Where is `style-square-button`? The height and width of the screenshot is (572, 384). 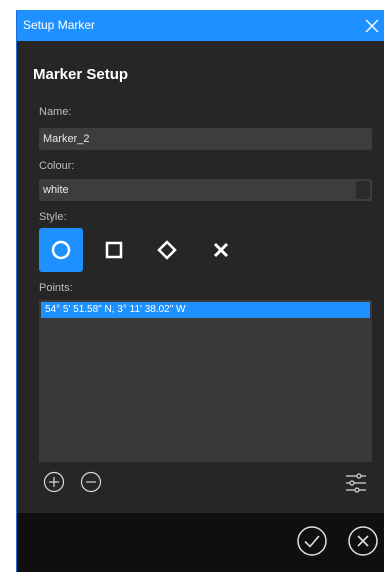
style-square-button is located at coordinates (114, 250).